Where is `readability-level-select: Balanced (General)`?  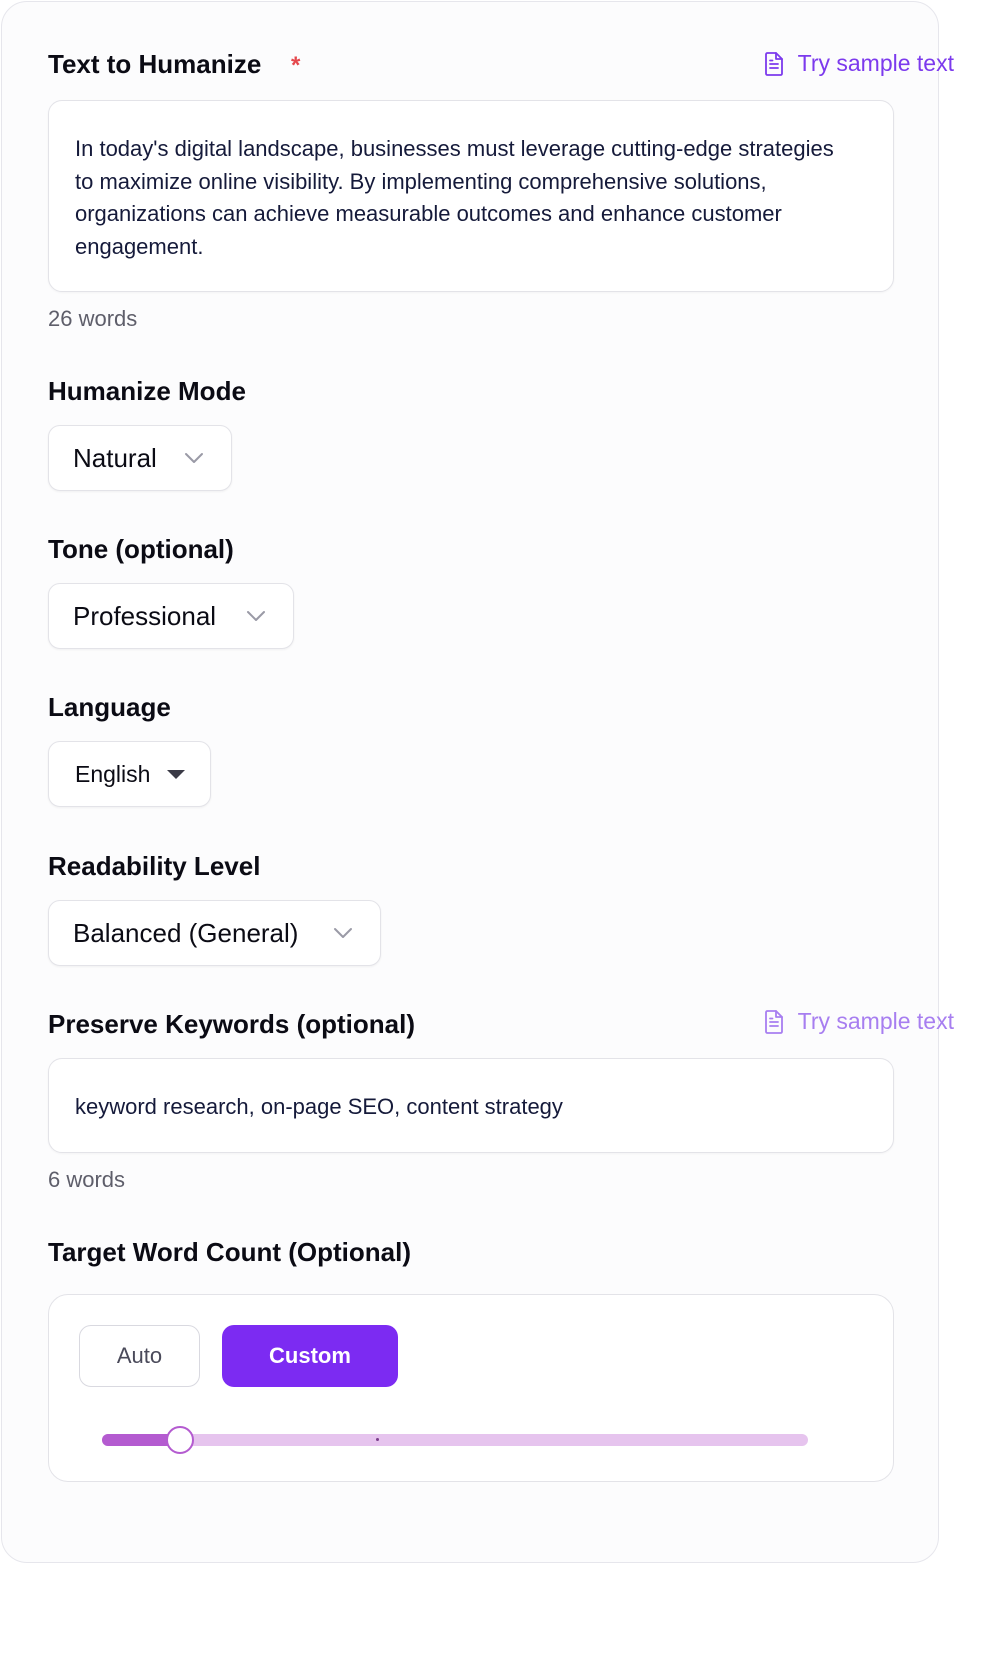
readability-level-select: Balanced (General) is located at coordinates (214, 933).